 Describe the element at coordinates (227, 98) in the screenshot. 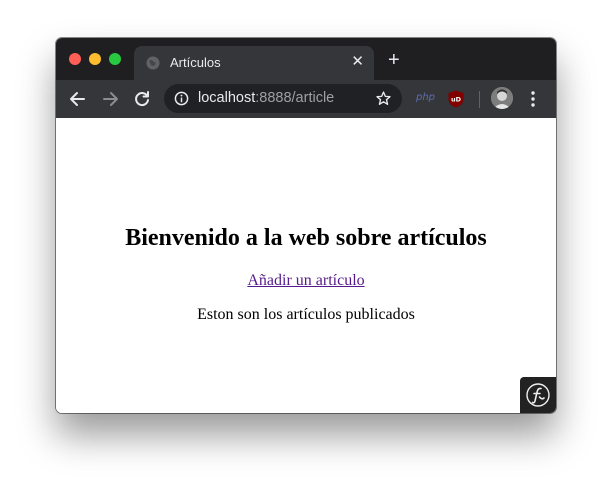

I see `url-host: localhost` at that location.